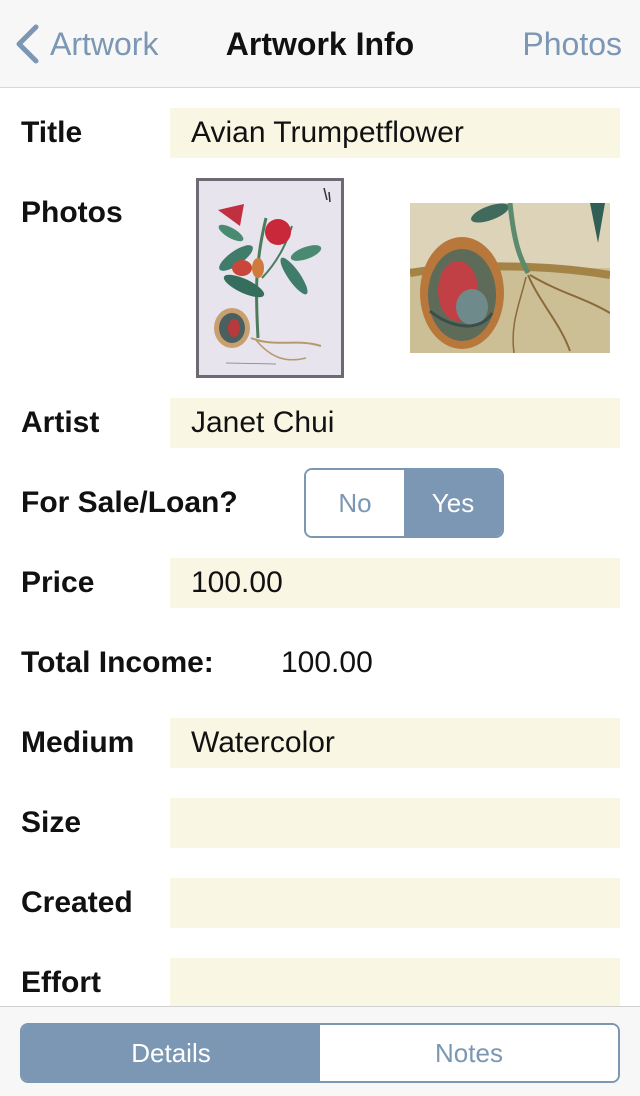 Image resolution: width=640 pixels, height=1096 pixels. I want to click on title-label: Title, so click(52, 132).